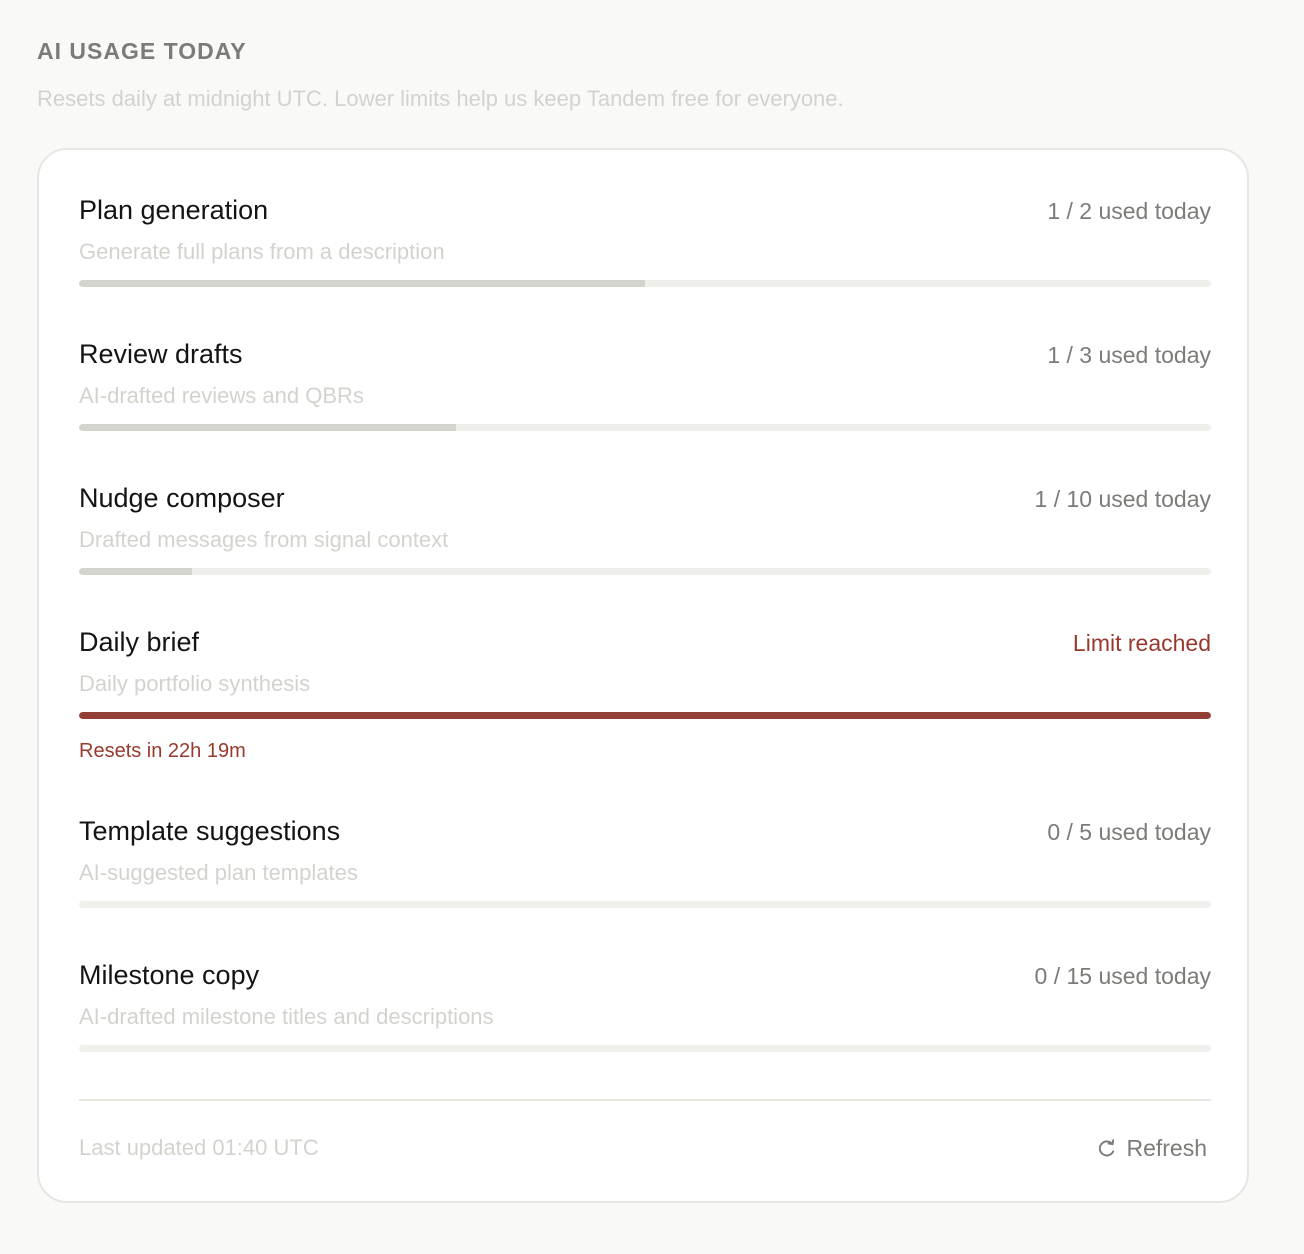  I want to click on refresh-label: Refresh, so click(1166, 1148).